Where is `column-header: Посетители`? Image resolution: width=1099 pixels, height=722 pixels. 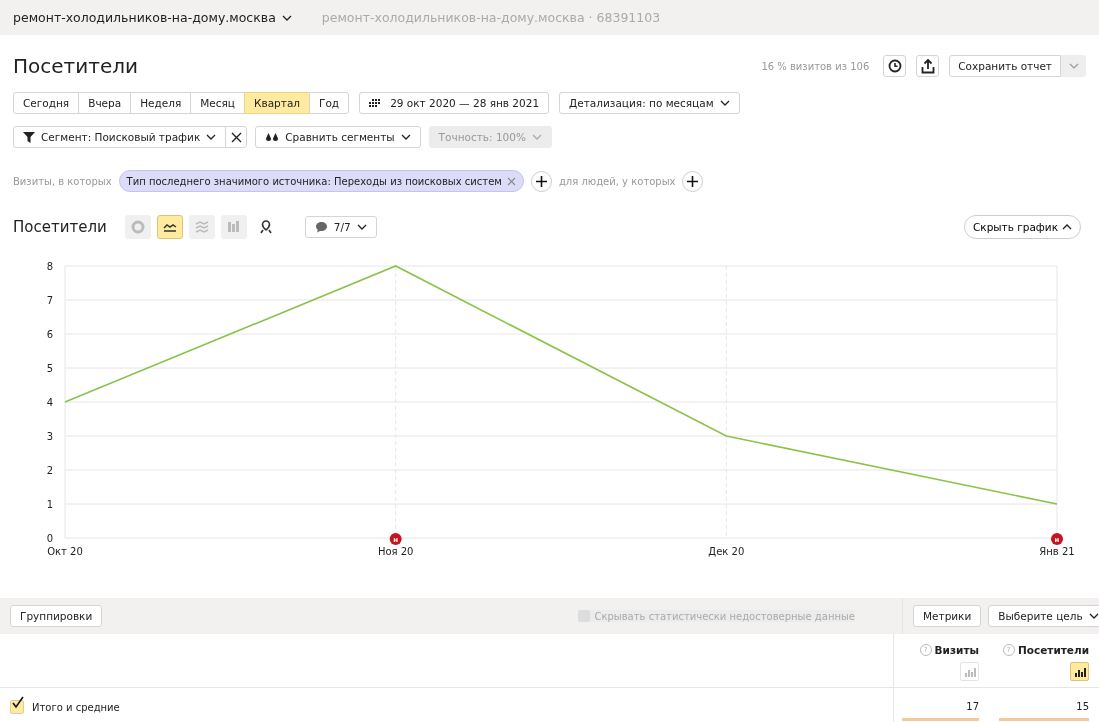 column-header: Посетители is located at coordinates (1053, 650).